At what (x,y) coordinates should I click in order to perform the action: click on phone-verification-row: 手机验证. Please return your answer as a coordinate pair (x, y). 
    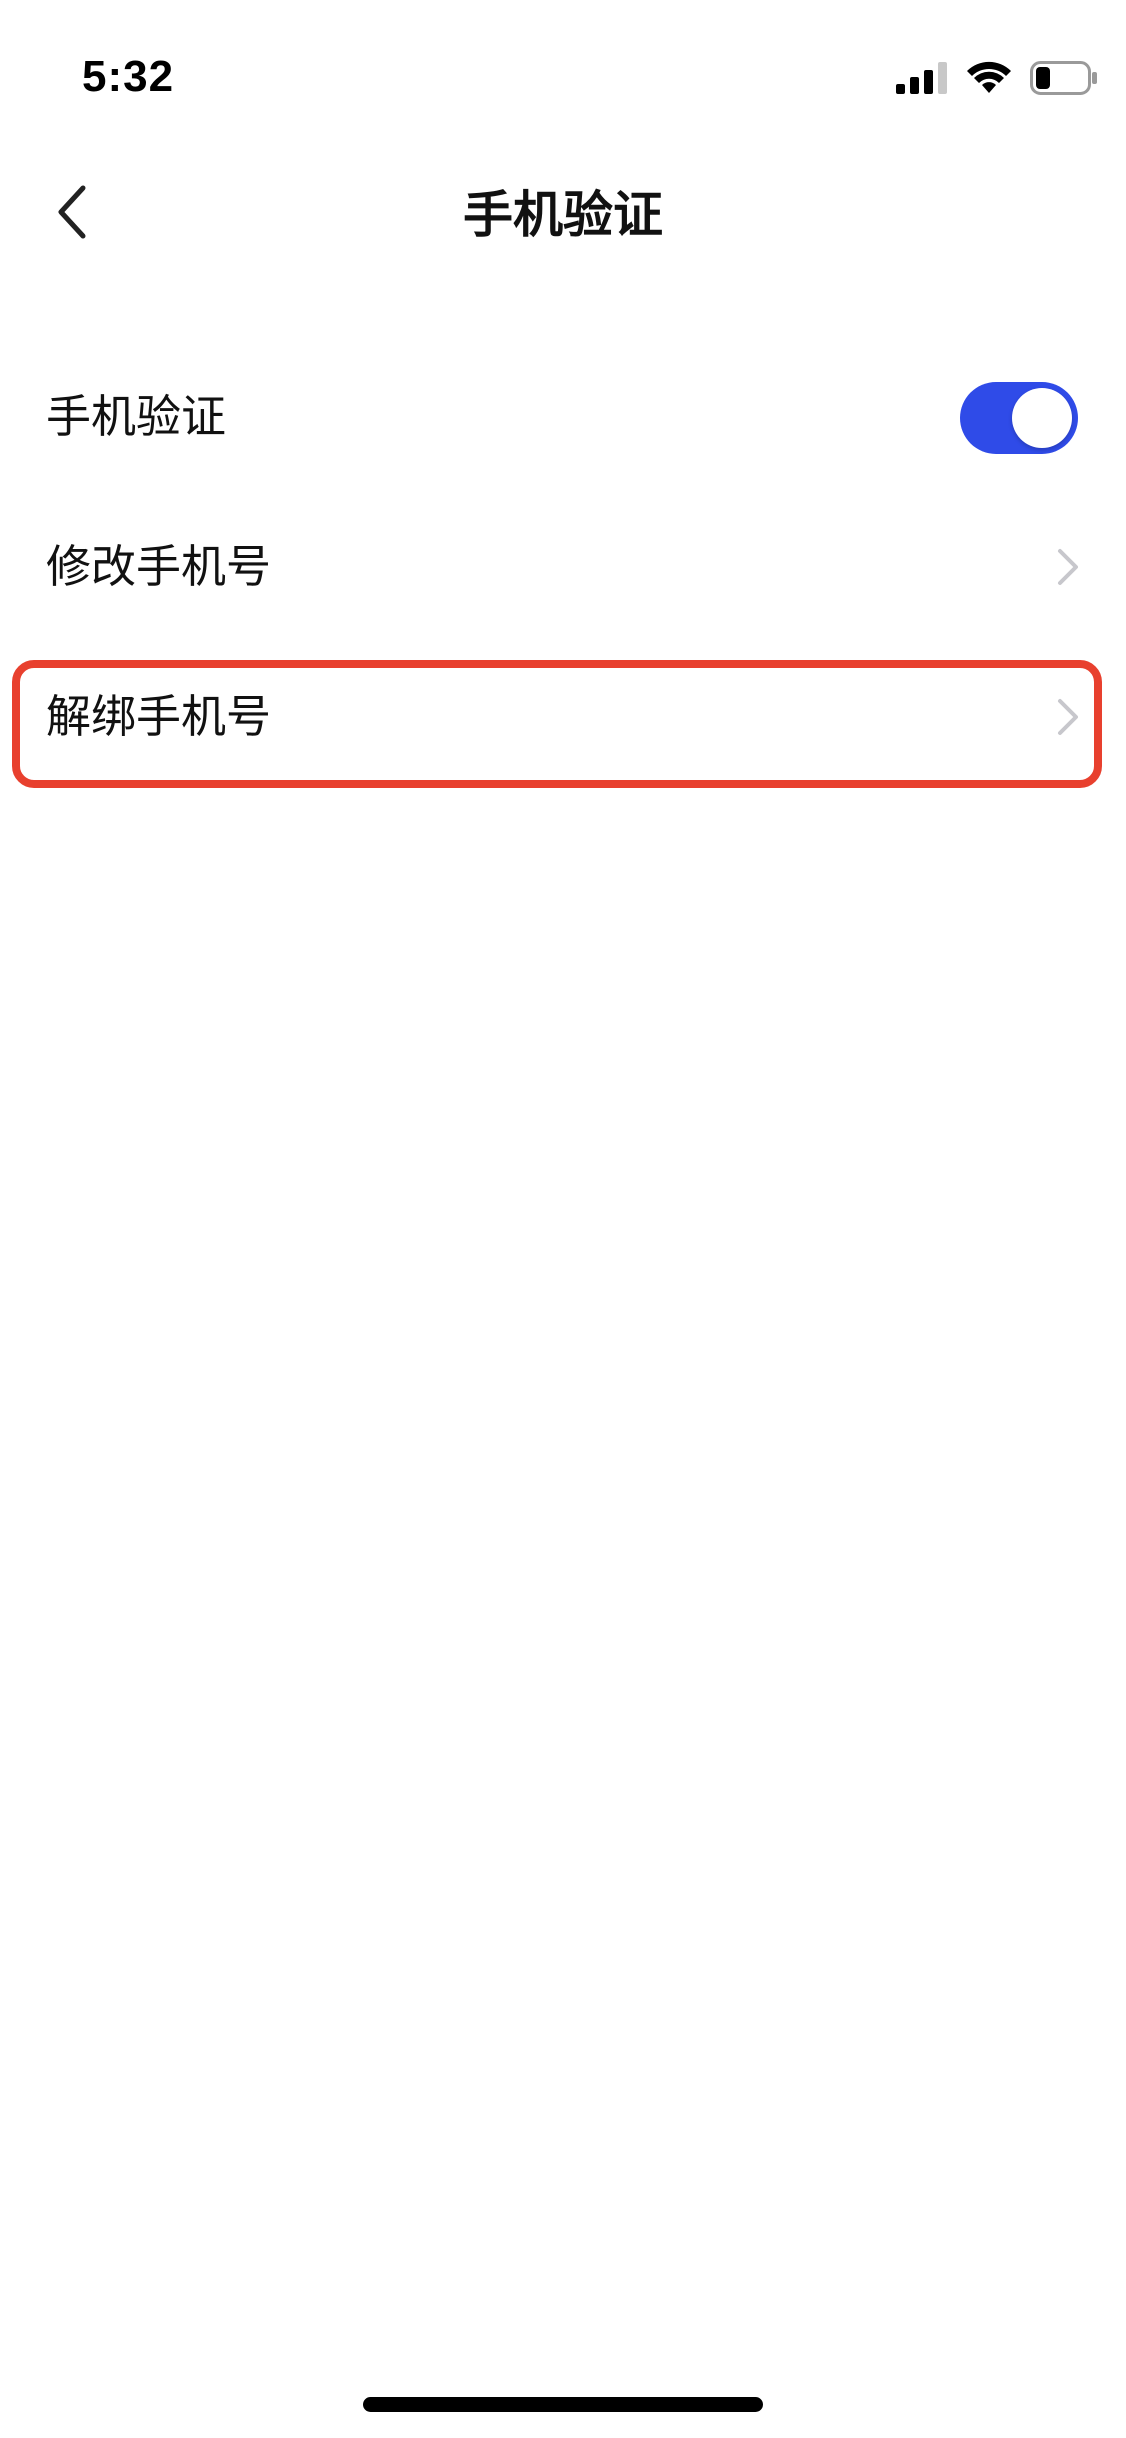
    Looking at the image, I should click on (563, 417).